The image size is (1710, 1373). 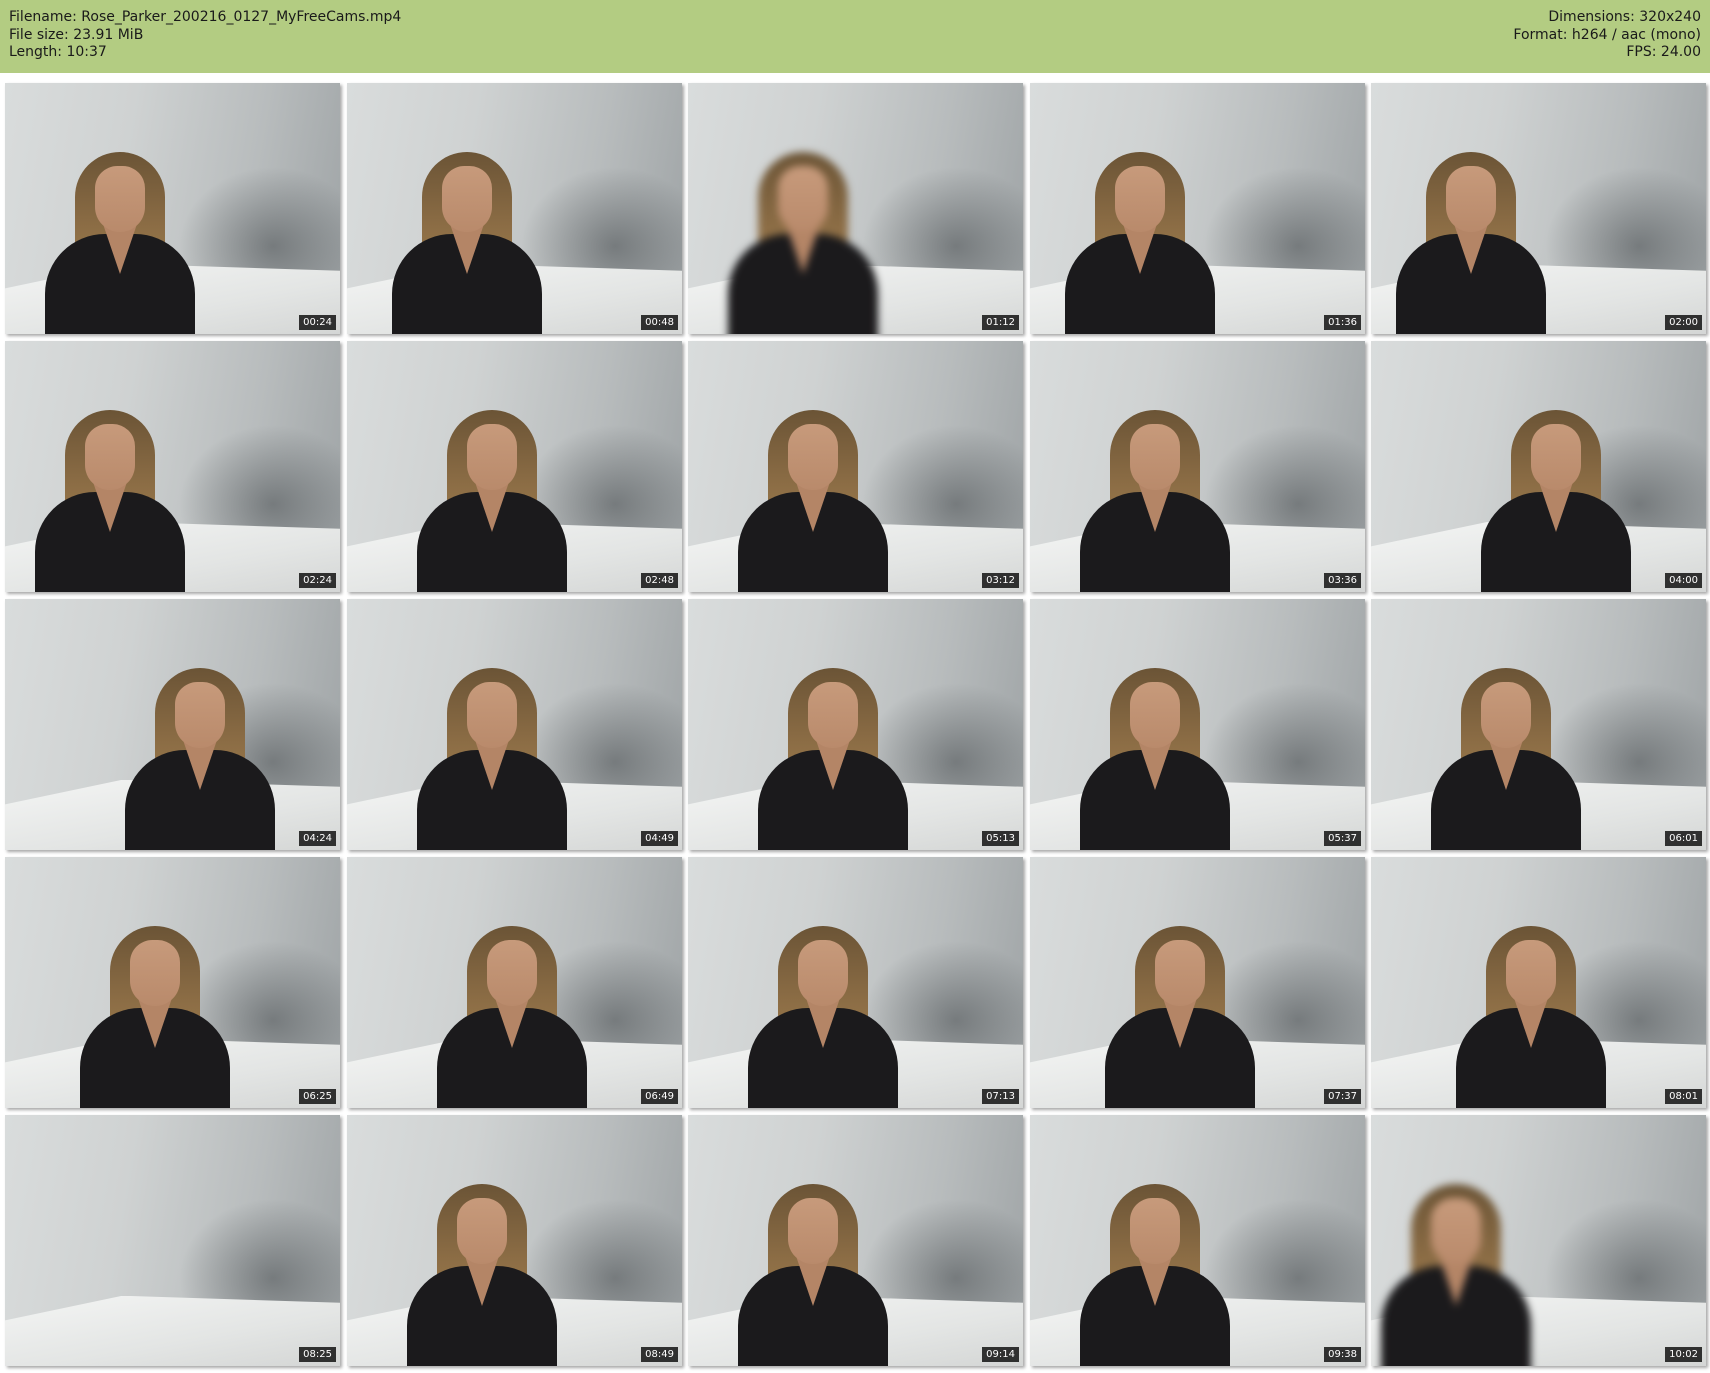 What do you see at coordinates (317, 580) in the screenshot?
I see `timestamp-badge: 02:24` at bounding box center [317, 580].